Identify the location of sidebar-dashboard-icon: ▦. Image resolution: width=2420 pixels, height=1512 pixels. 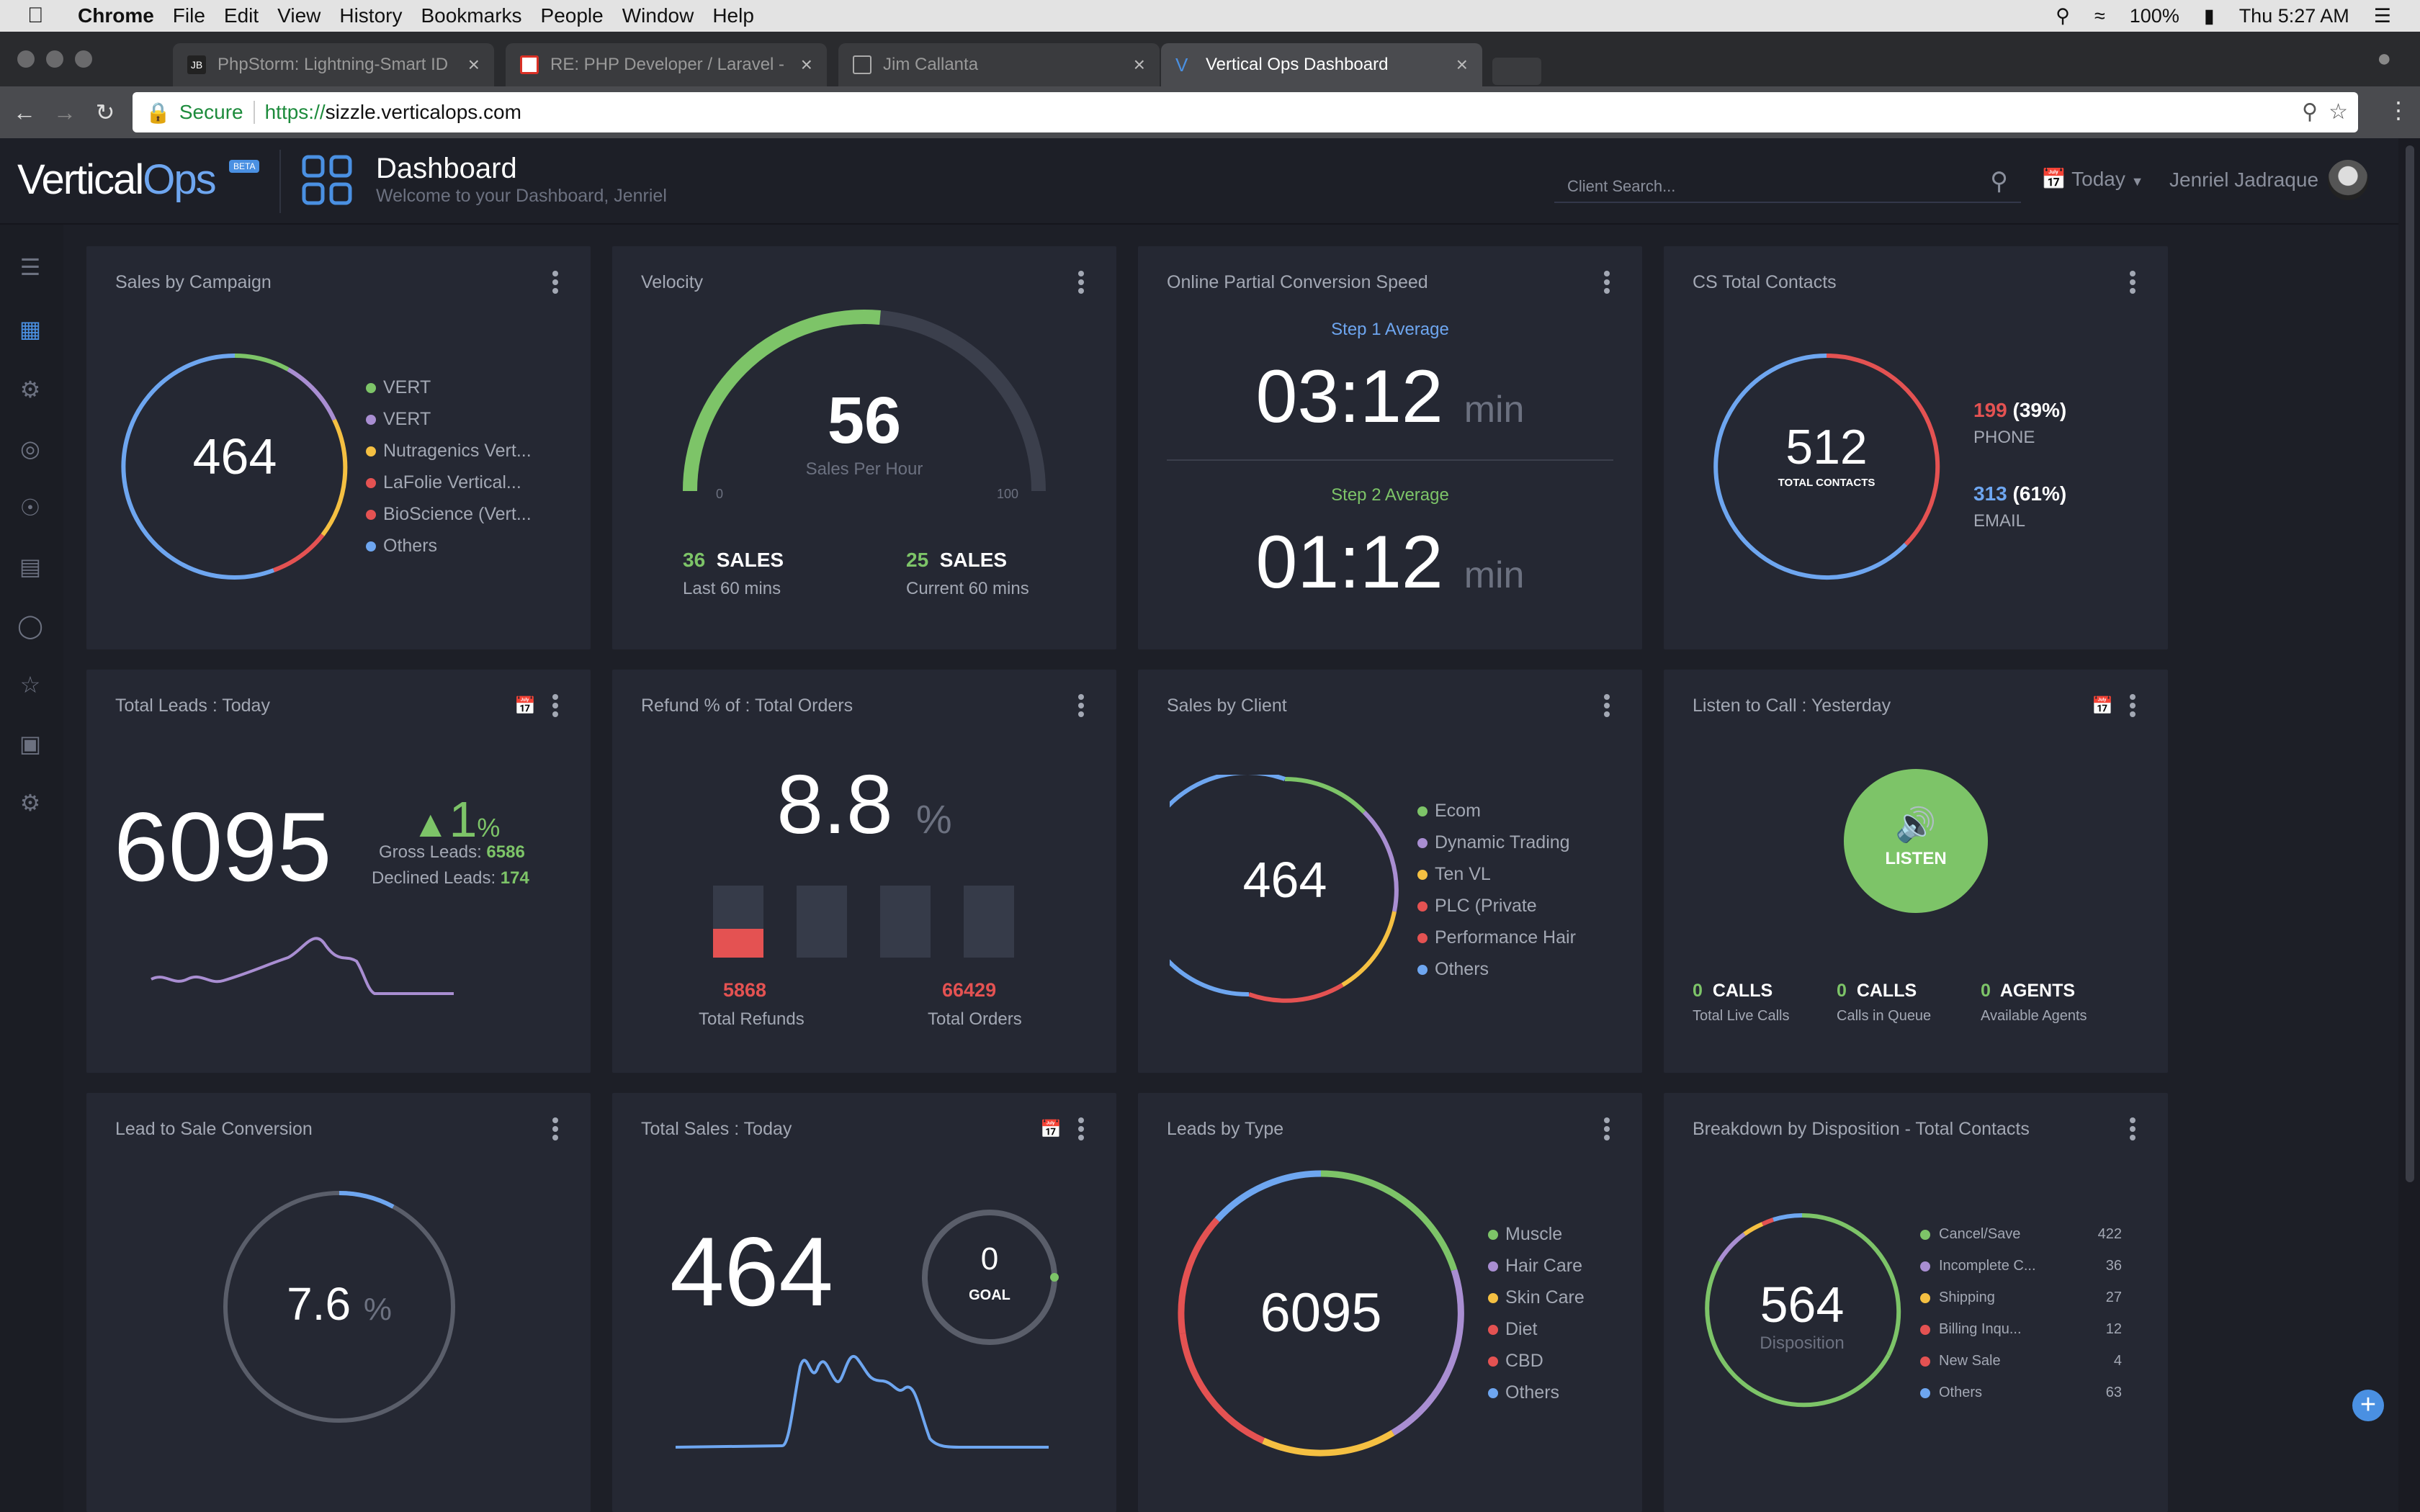
(30, 331).